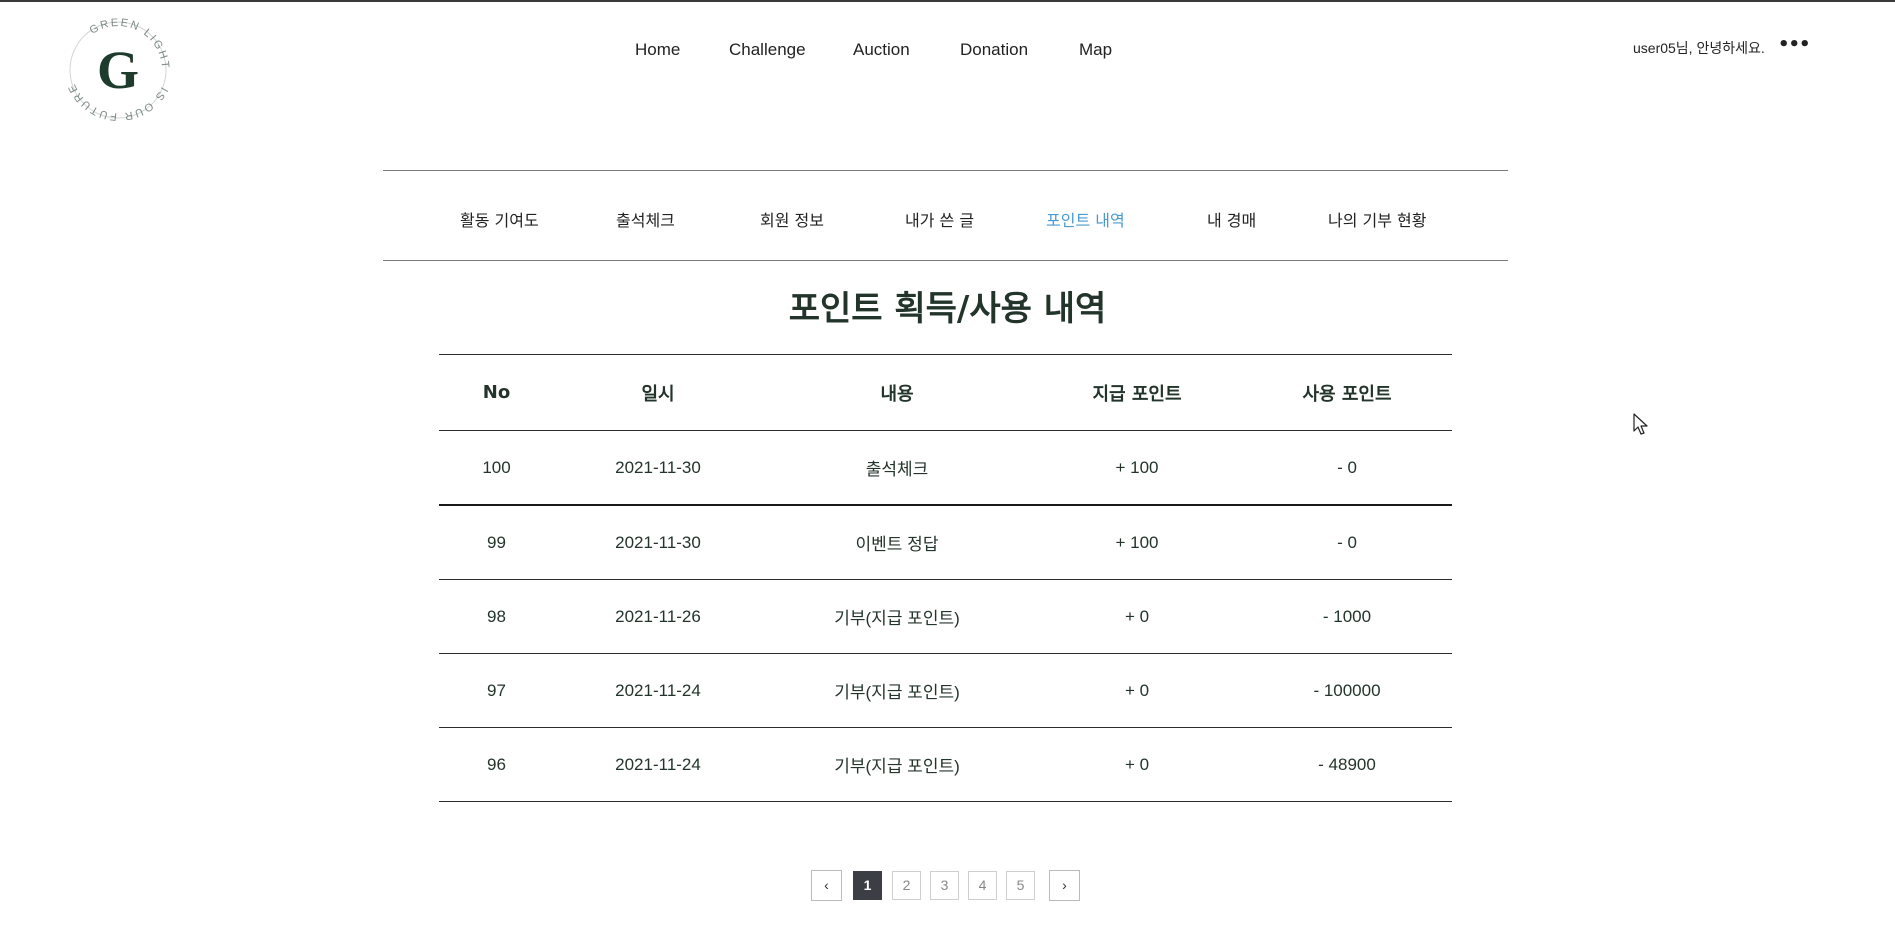 Image resolution: width=1895 pixels, height=942 pixels. What do you see at coordinates (499, 219) in the screenshot?
I see `tab-activity-contribution: 활동 기여도` at bounding box center [499, 219].